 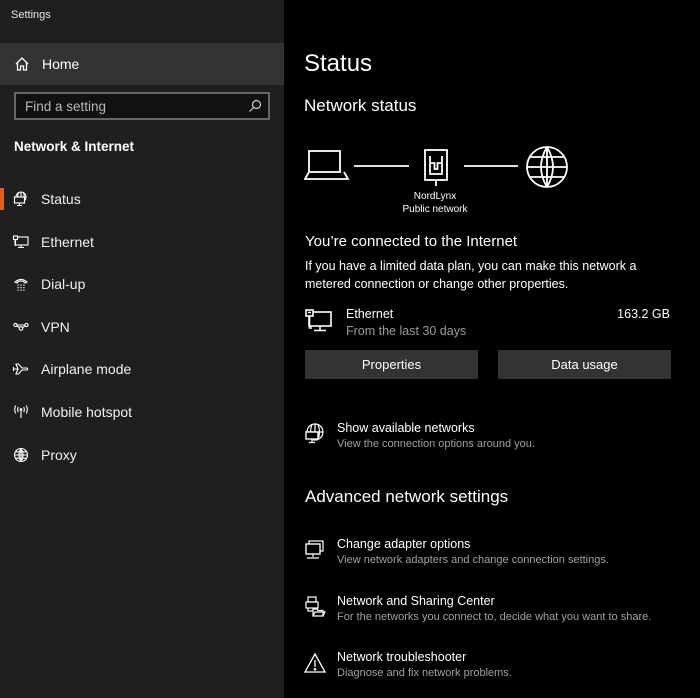 I want to click on adapter-name: Ethernet, so click(x=370, y=314).